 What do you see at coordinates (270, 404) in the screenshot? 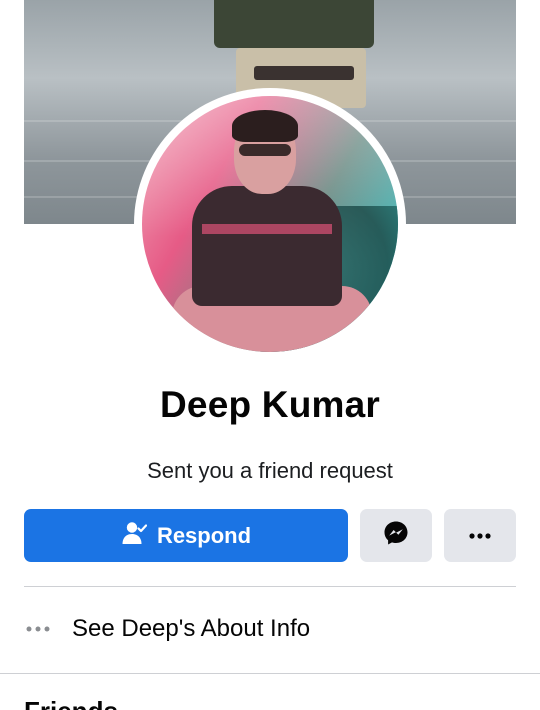
I see `profile-name: Deep Kumar` at bounding box center [270, 404].